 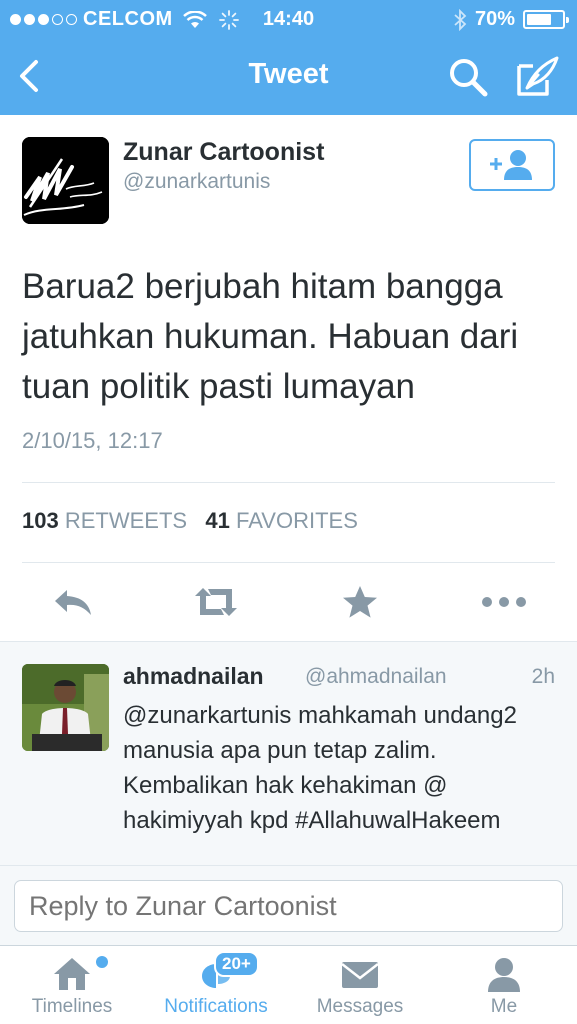 What do you see at coordinates (102, 962) in the screenshot?
I see `new-items-dot` at bounding box center [102, 962].